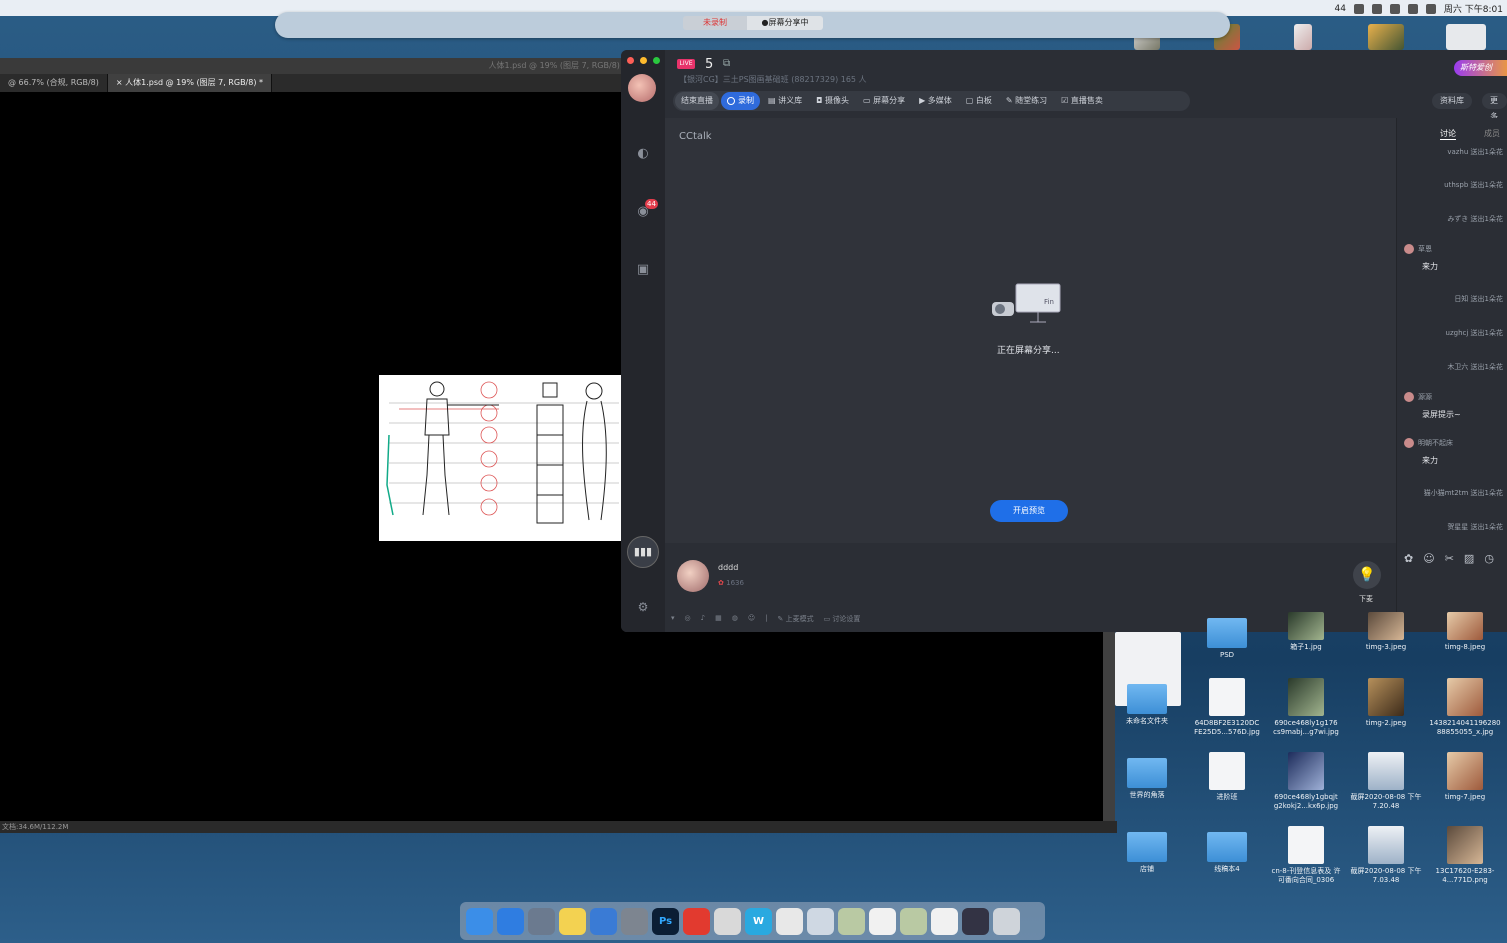  What do you see at coordinates (643, 552) in the screenshot?
I see `live-stats-icon: ▮▮▮` at bounding box center [643, 552].